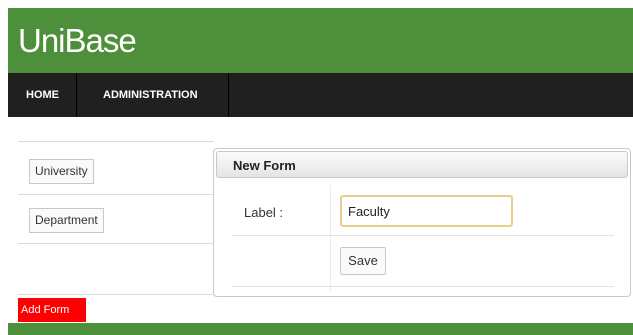 This screenshot has height=335, width=633. What do you see at coordinates (330, 238) in the screenshot?
I see `form-column-divider` at bounding box center [330, 238].